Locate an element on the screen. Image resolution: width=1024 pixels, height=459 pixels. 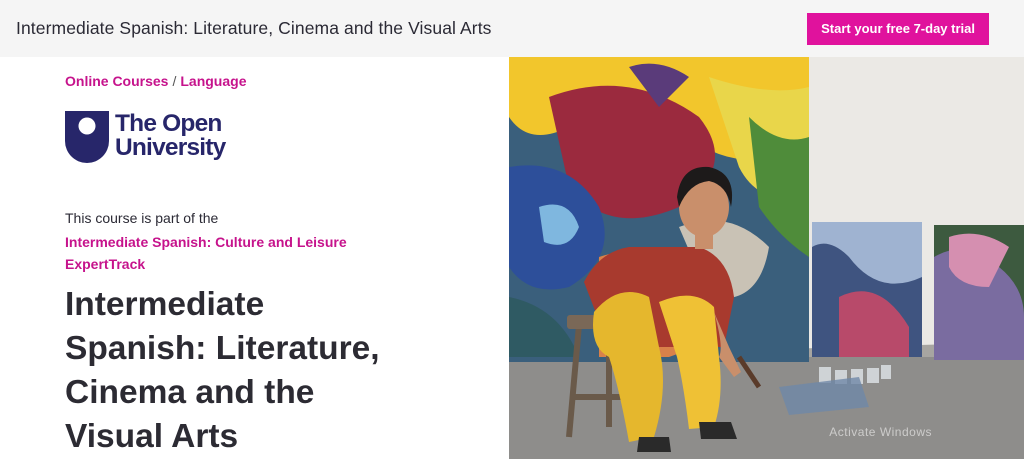
provider-name: The Open University is located at coordinates (170, 135).